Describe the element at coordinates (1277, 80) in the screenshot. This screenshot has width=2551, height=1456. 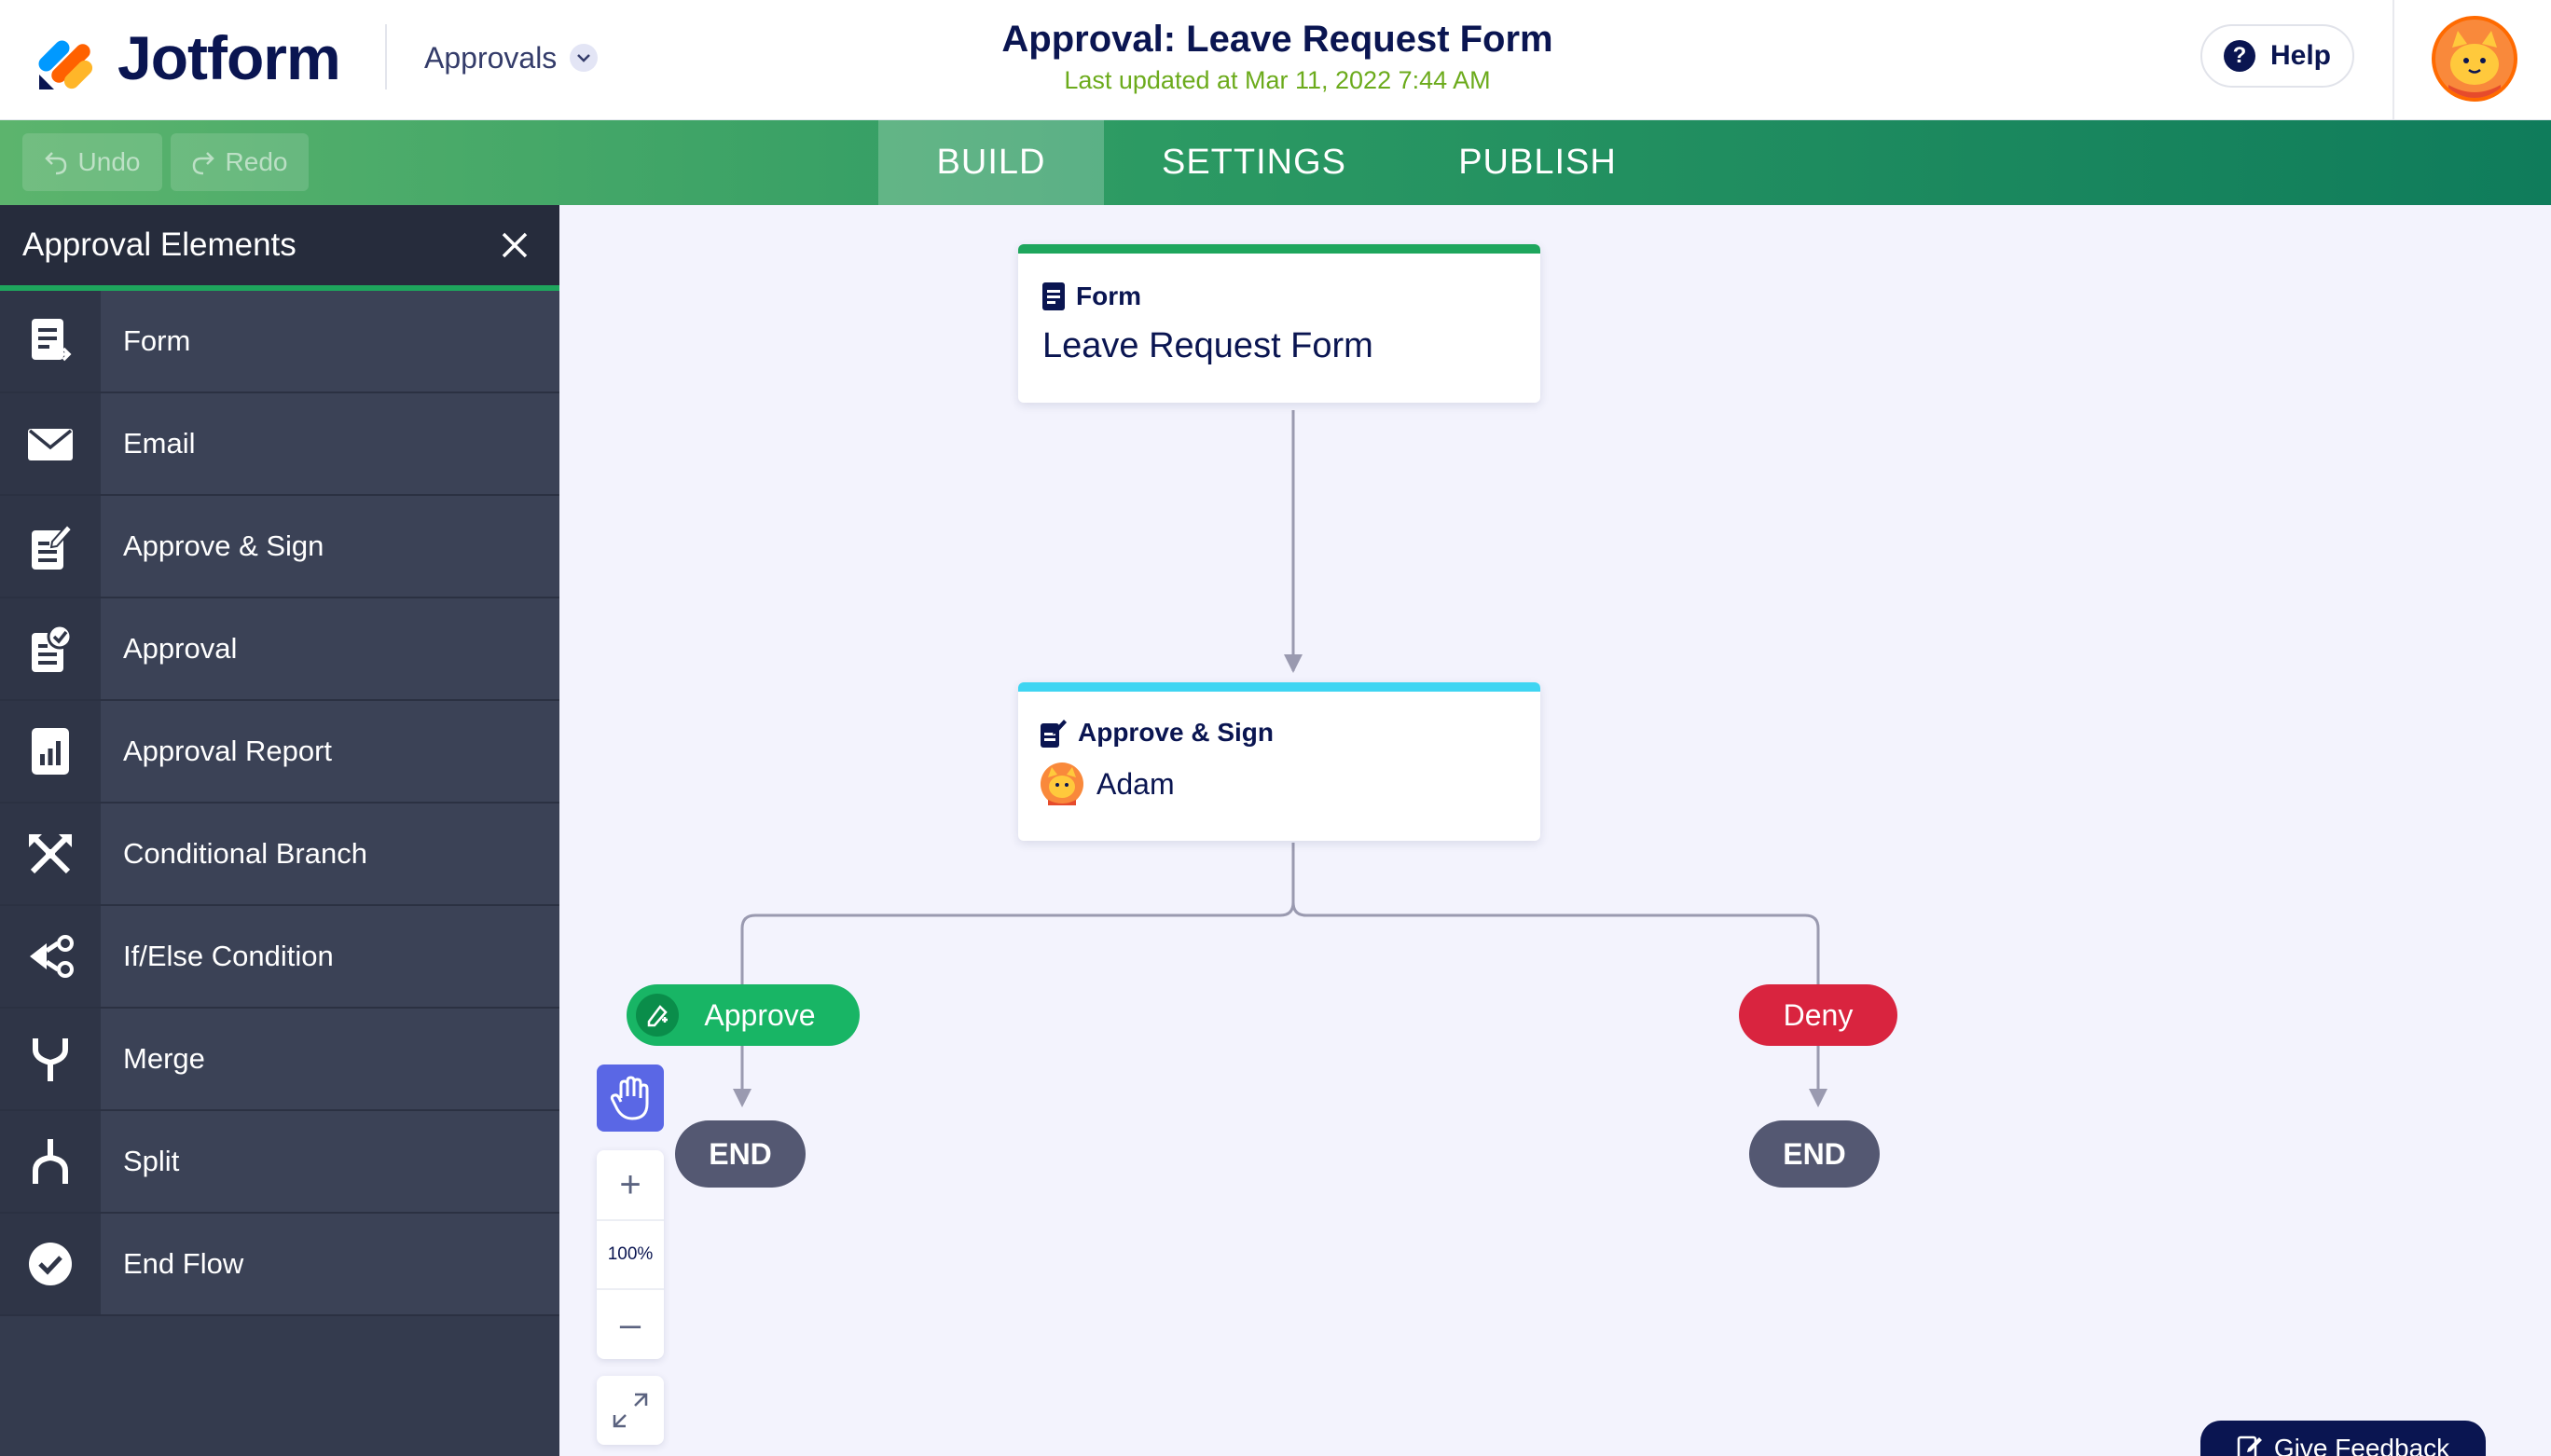
I see `last-updated-text: Last updated at Mar 11, 2022 7:44 AM` at that location.